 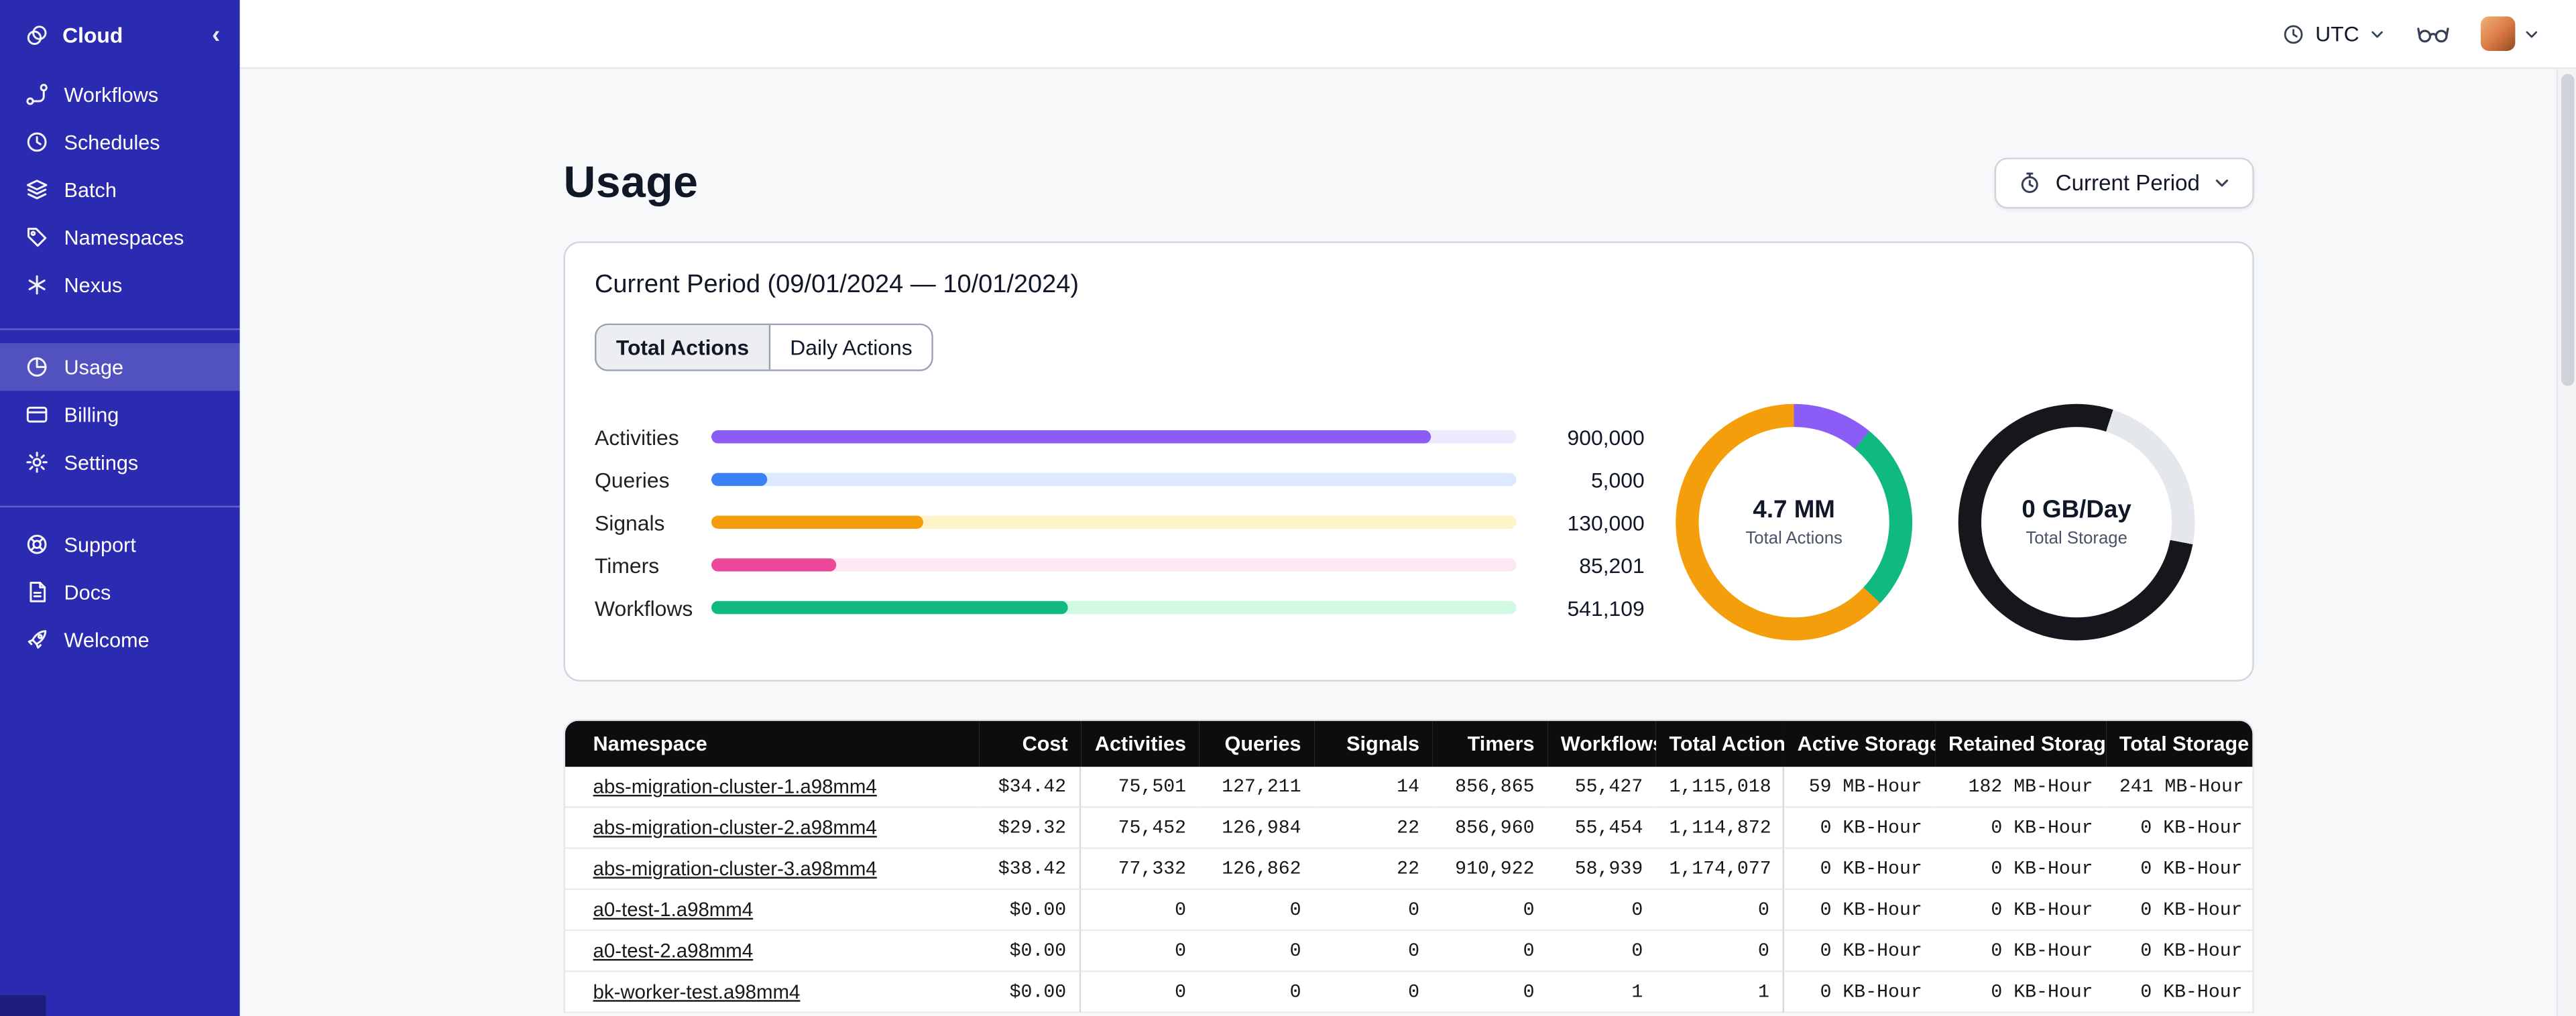 What do you see at coordinates (1120, 607) in the screenshot?
I see `usage-bar-row: Workflows 541,109` at bounding box center [1120, 607].